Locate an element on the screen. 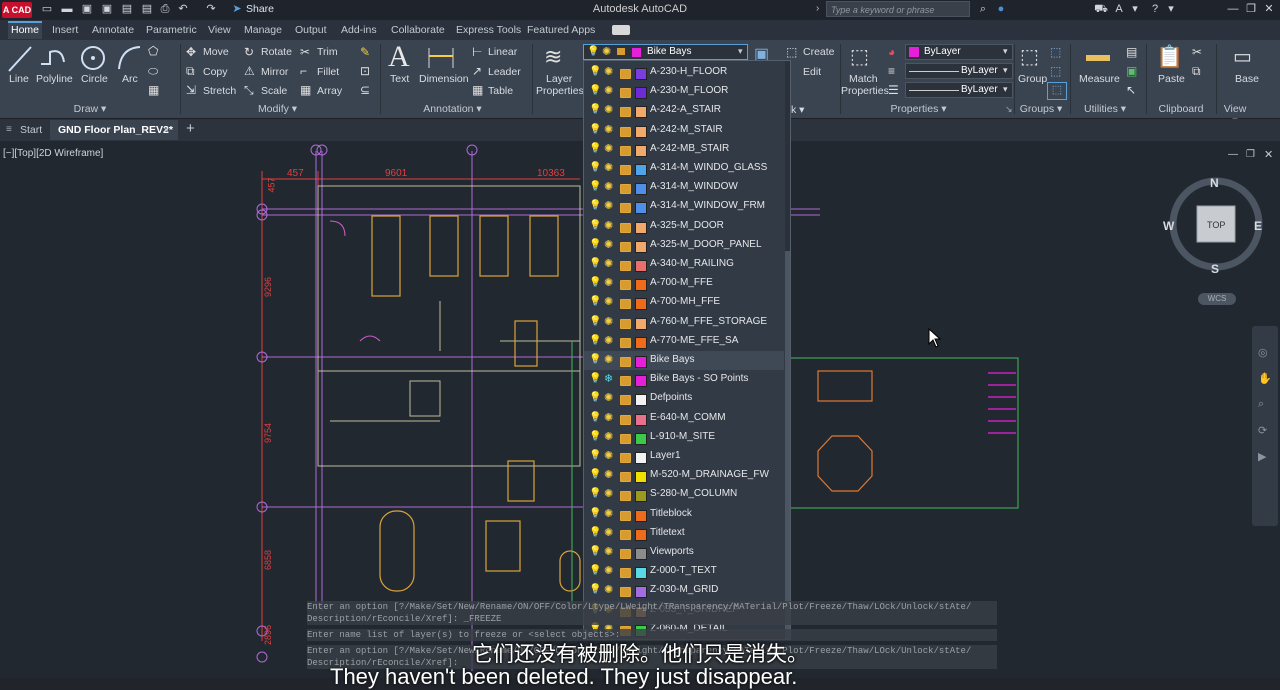  layer-row: 💡 ✺ E-640-M_COMM is located at coordinates (684, 418).